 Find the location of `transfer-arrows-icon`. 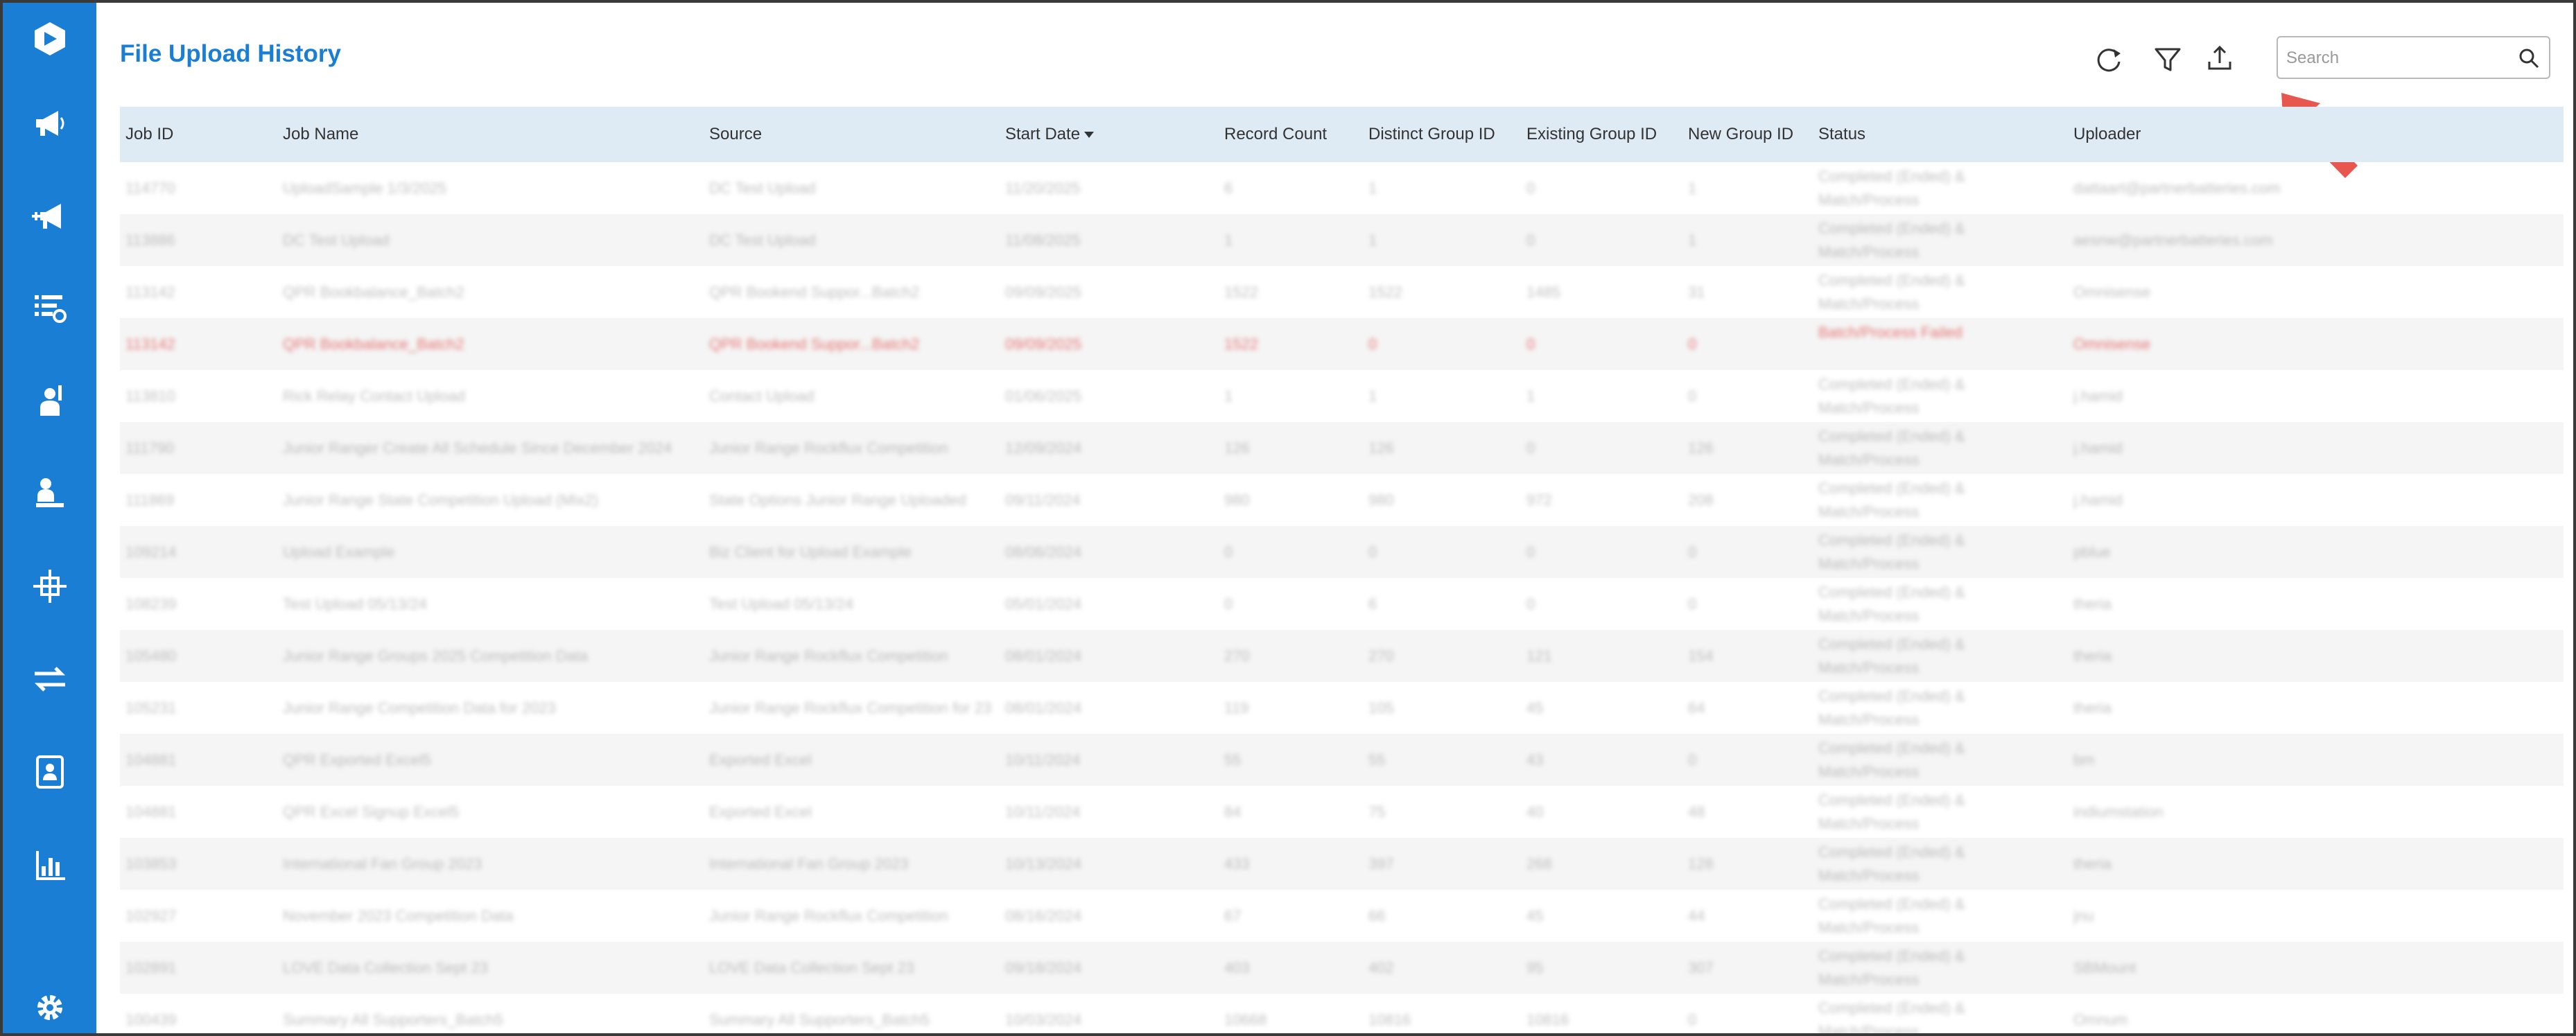

transfer-arrows-icon is located at coordinates (49, 679).